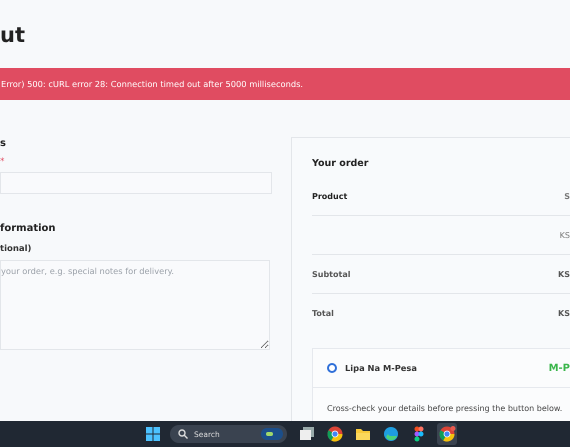  I want to click on window-stack-icon, so click(307, 434).